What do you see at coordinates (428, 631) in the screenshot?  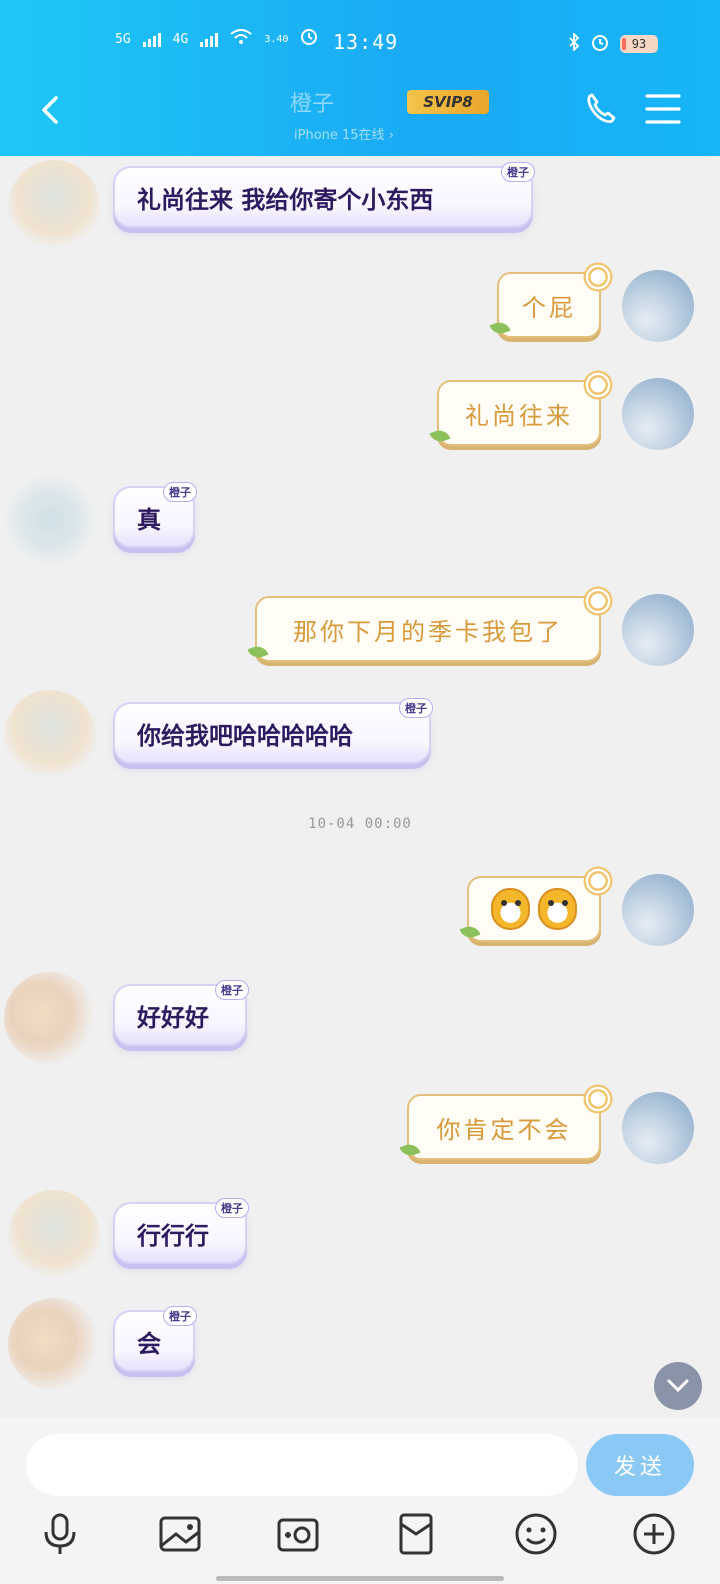 I see `message-text: 那你下月的季卡我包了` at bounding box center [428, 631].